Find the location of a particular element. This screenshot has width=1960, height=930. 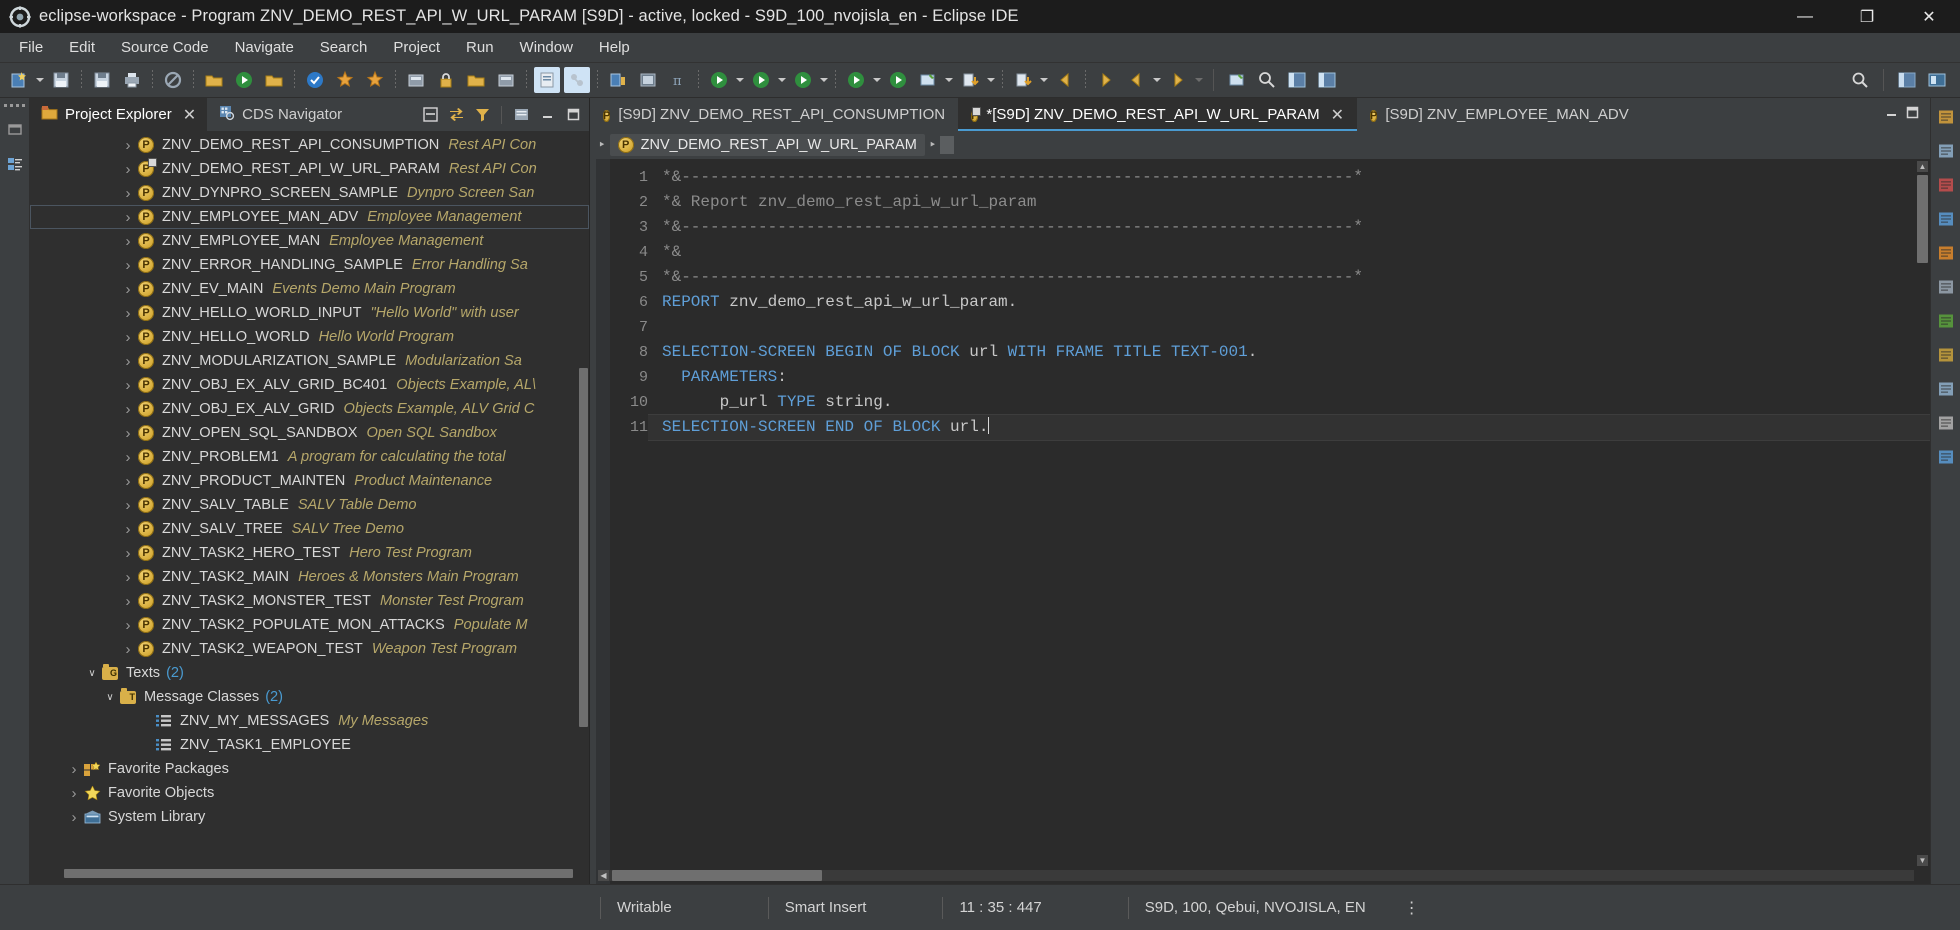

no-entry-icon is located at coordinates (173, 80).